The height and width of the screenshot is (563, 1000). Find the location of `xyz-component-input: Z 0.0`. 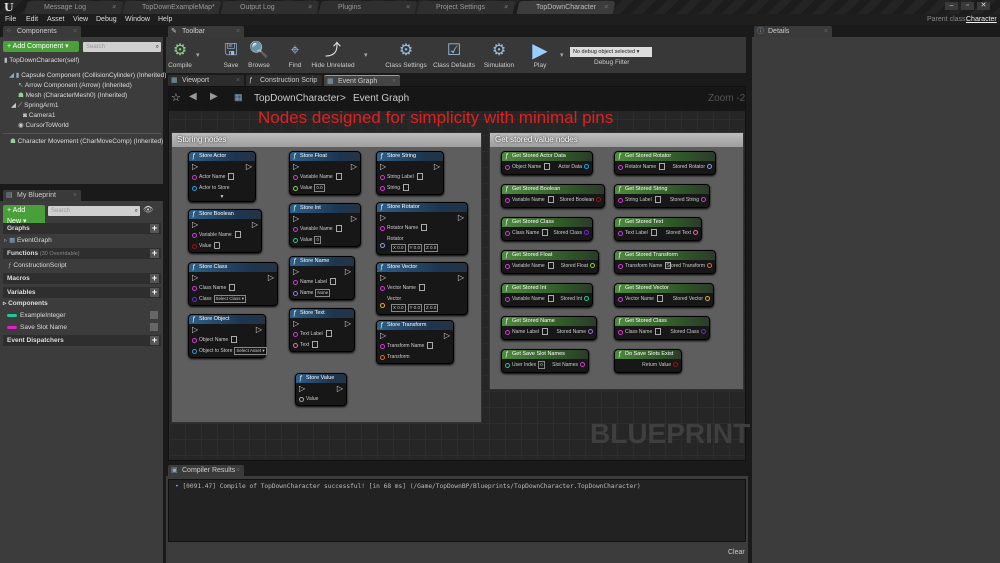

xyz-component-input: Z 0.0 is located at coordinates (431, 248).